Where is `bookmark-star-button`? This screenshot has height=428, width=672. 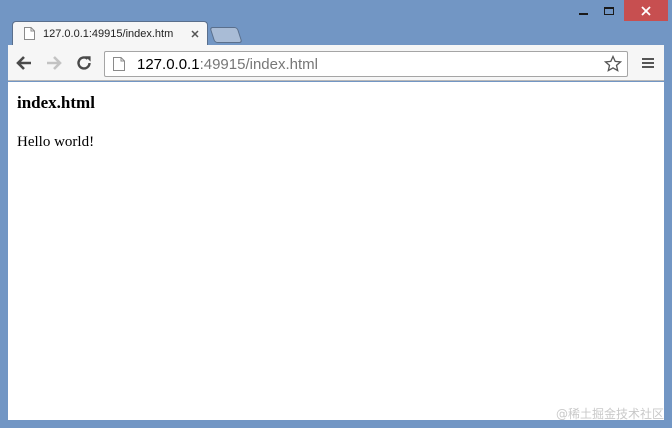 bookmark-star-button is located at coordinates (613, 64).